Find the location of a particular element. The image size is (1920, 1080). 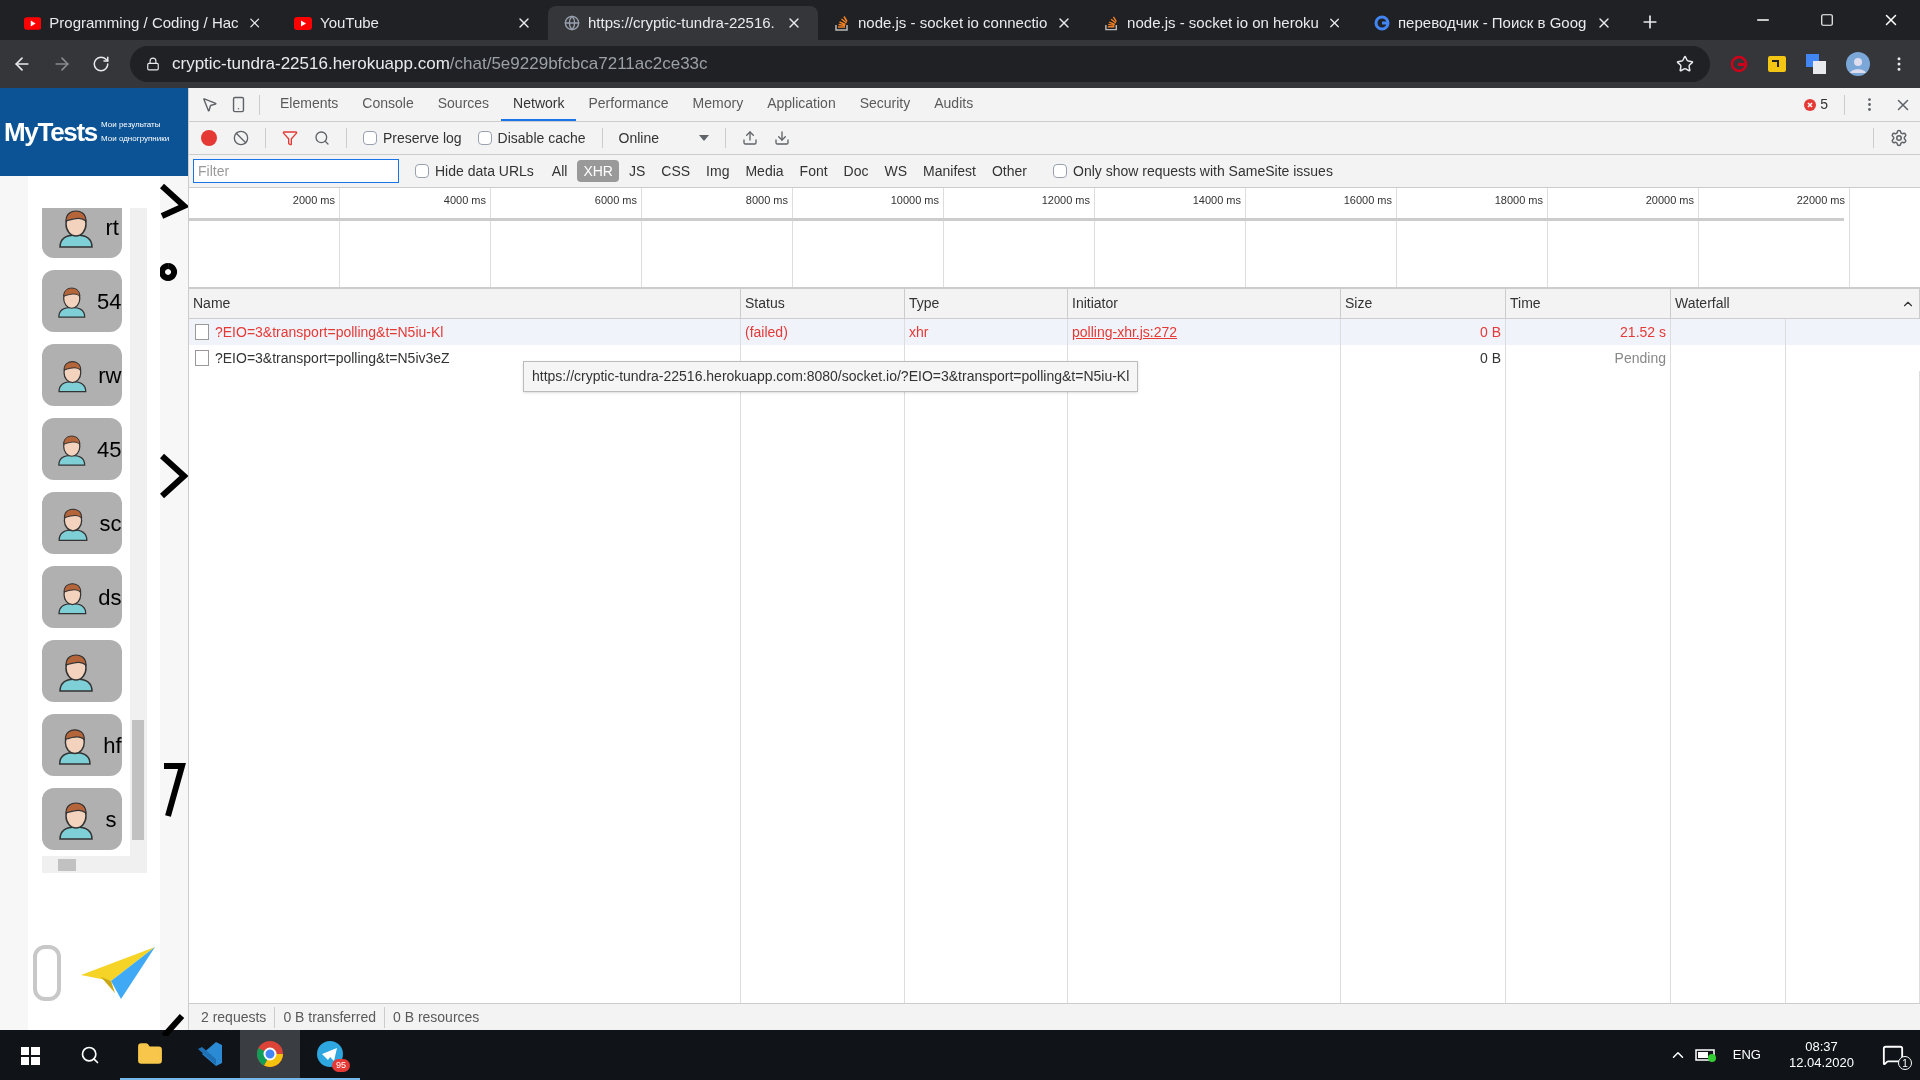

type-filter-button: Other is located at coordinates (1009, 171).